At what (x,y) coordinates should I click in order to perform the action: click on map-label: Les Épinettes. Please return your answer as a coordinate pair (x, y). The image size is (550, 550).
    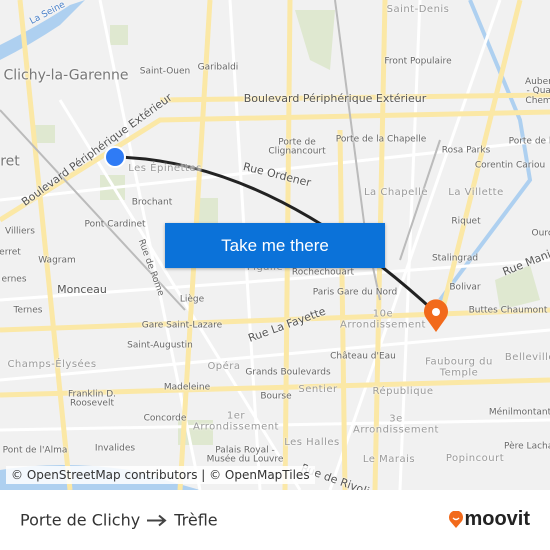
    Looking at the image, I should click on (165, 168).